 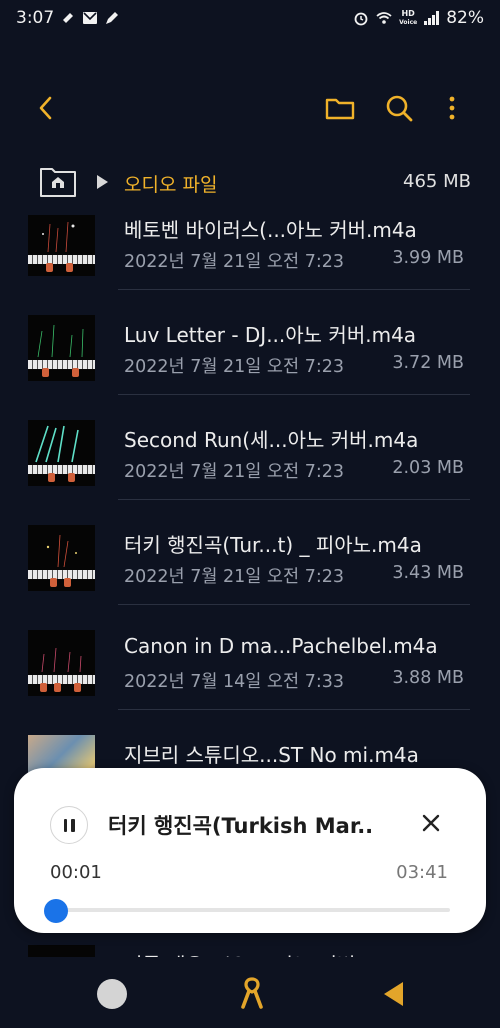 I want to click on file-name: Luv Letter - DJ...아노 커버.m4a, so click(x=270, y=335).